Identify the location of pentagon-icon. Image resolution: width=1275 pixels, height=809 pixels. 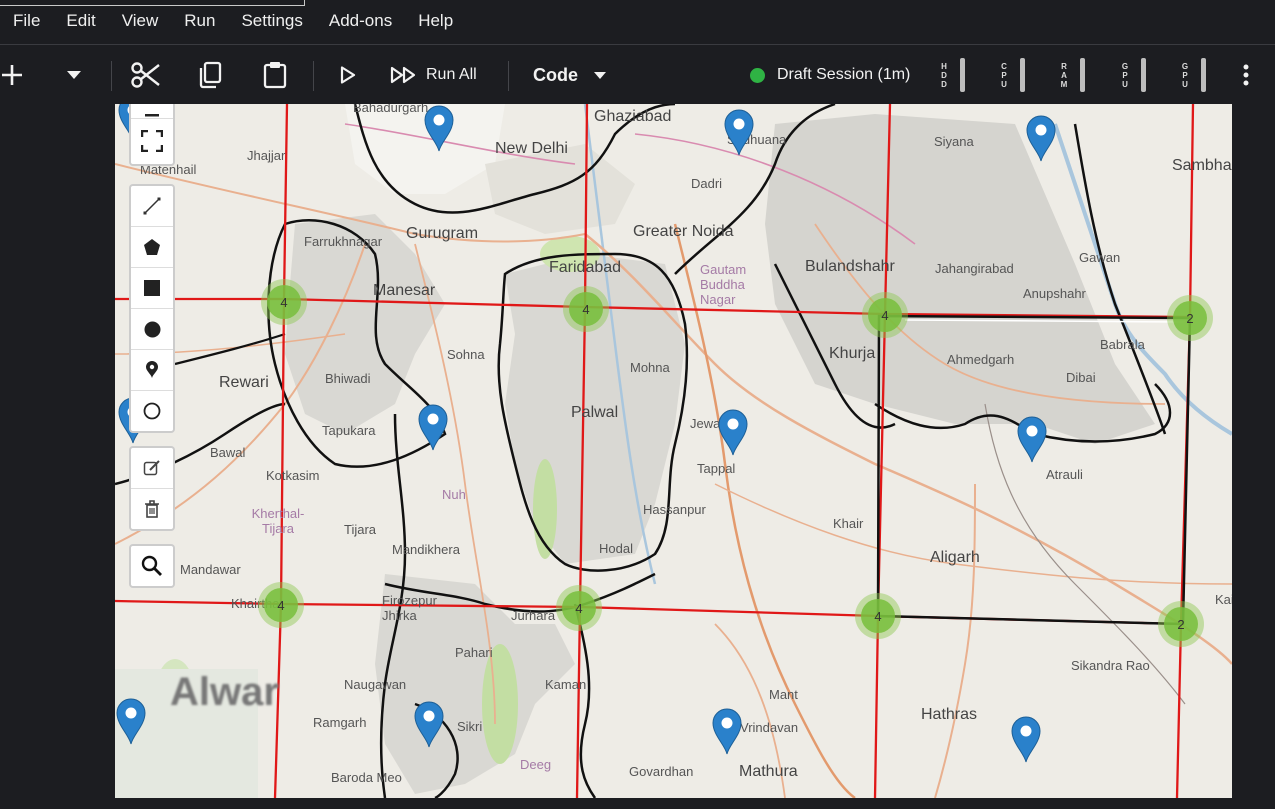
(152, 247).